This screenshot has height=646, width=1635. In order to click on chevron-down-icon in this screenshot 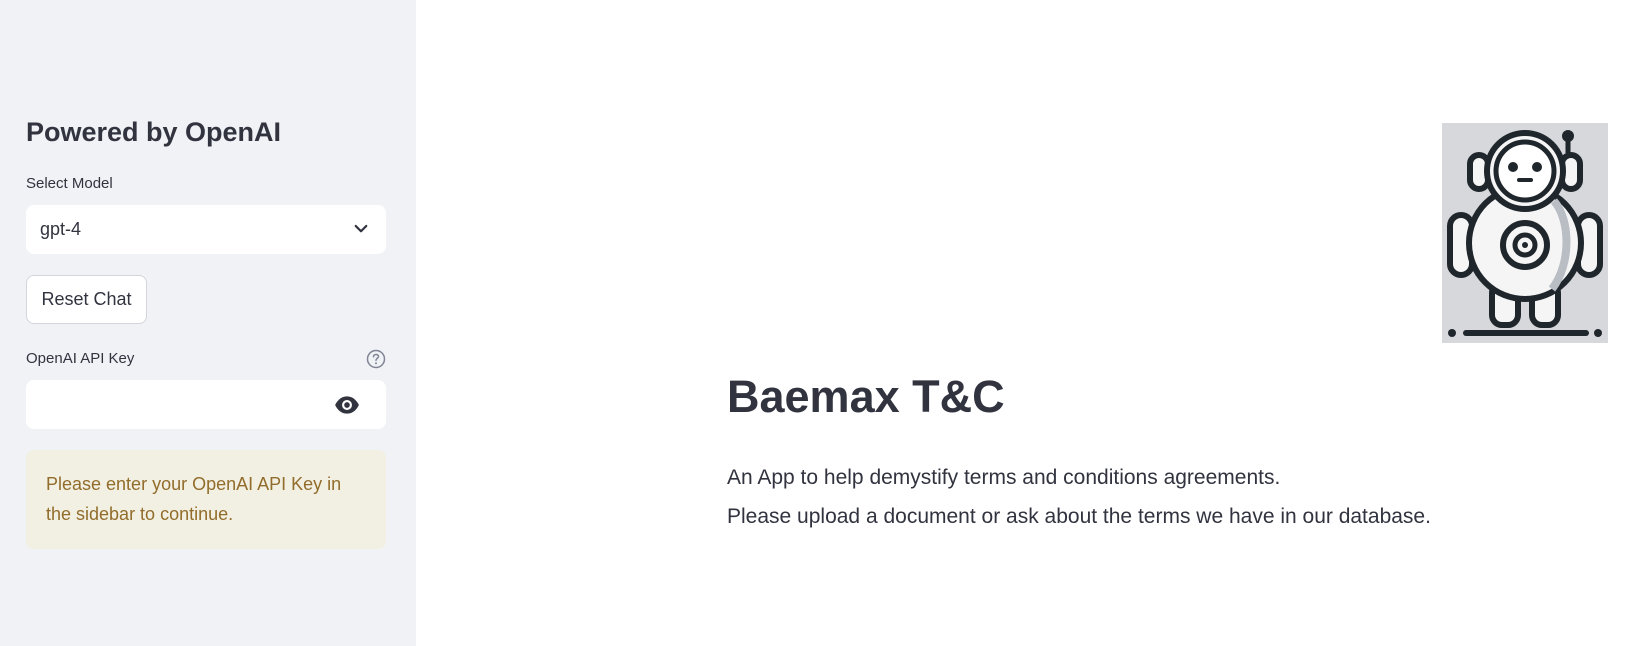, I will do `click(361, 228)`.